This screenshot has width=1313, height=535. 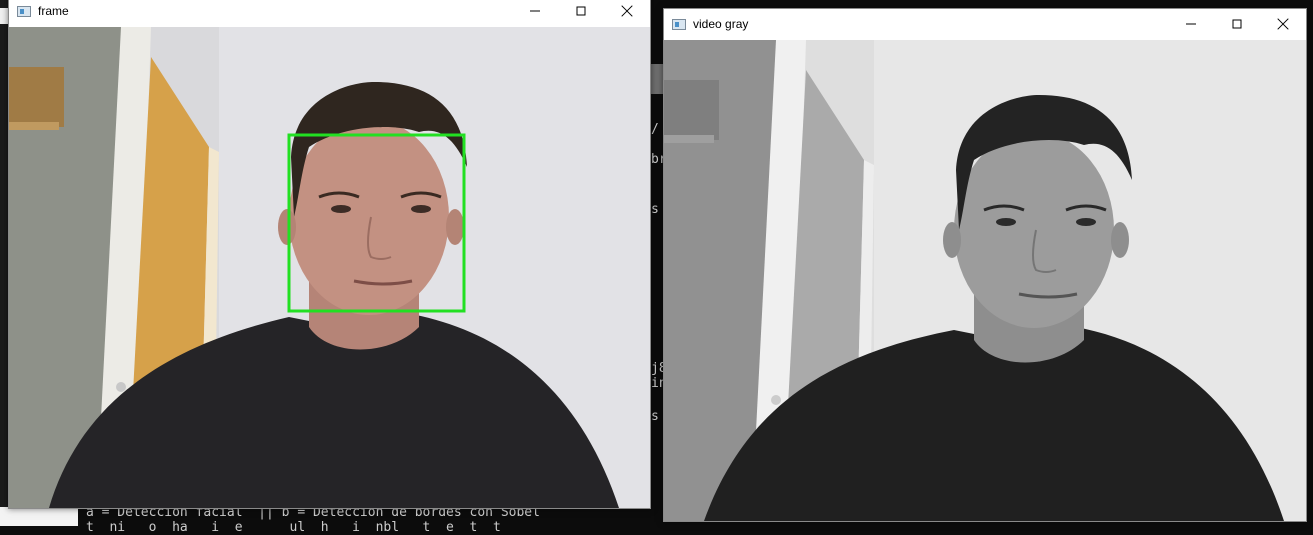 What do you see at coordinates (721, 24) in the screenshot?
I see `window-title: video gray` at bounding box center [721, 24].